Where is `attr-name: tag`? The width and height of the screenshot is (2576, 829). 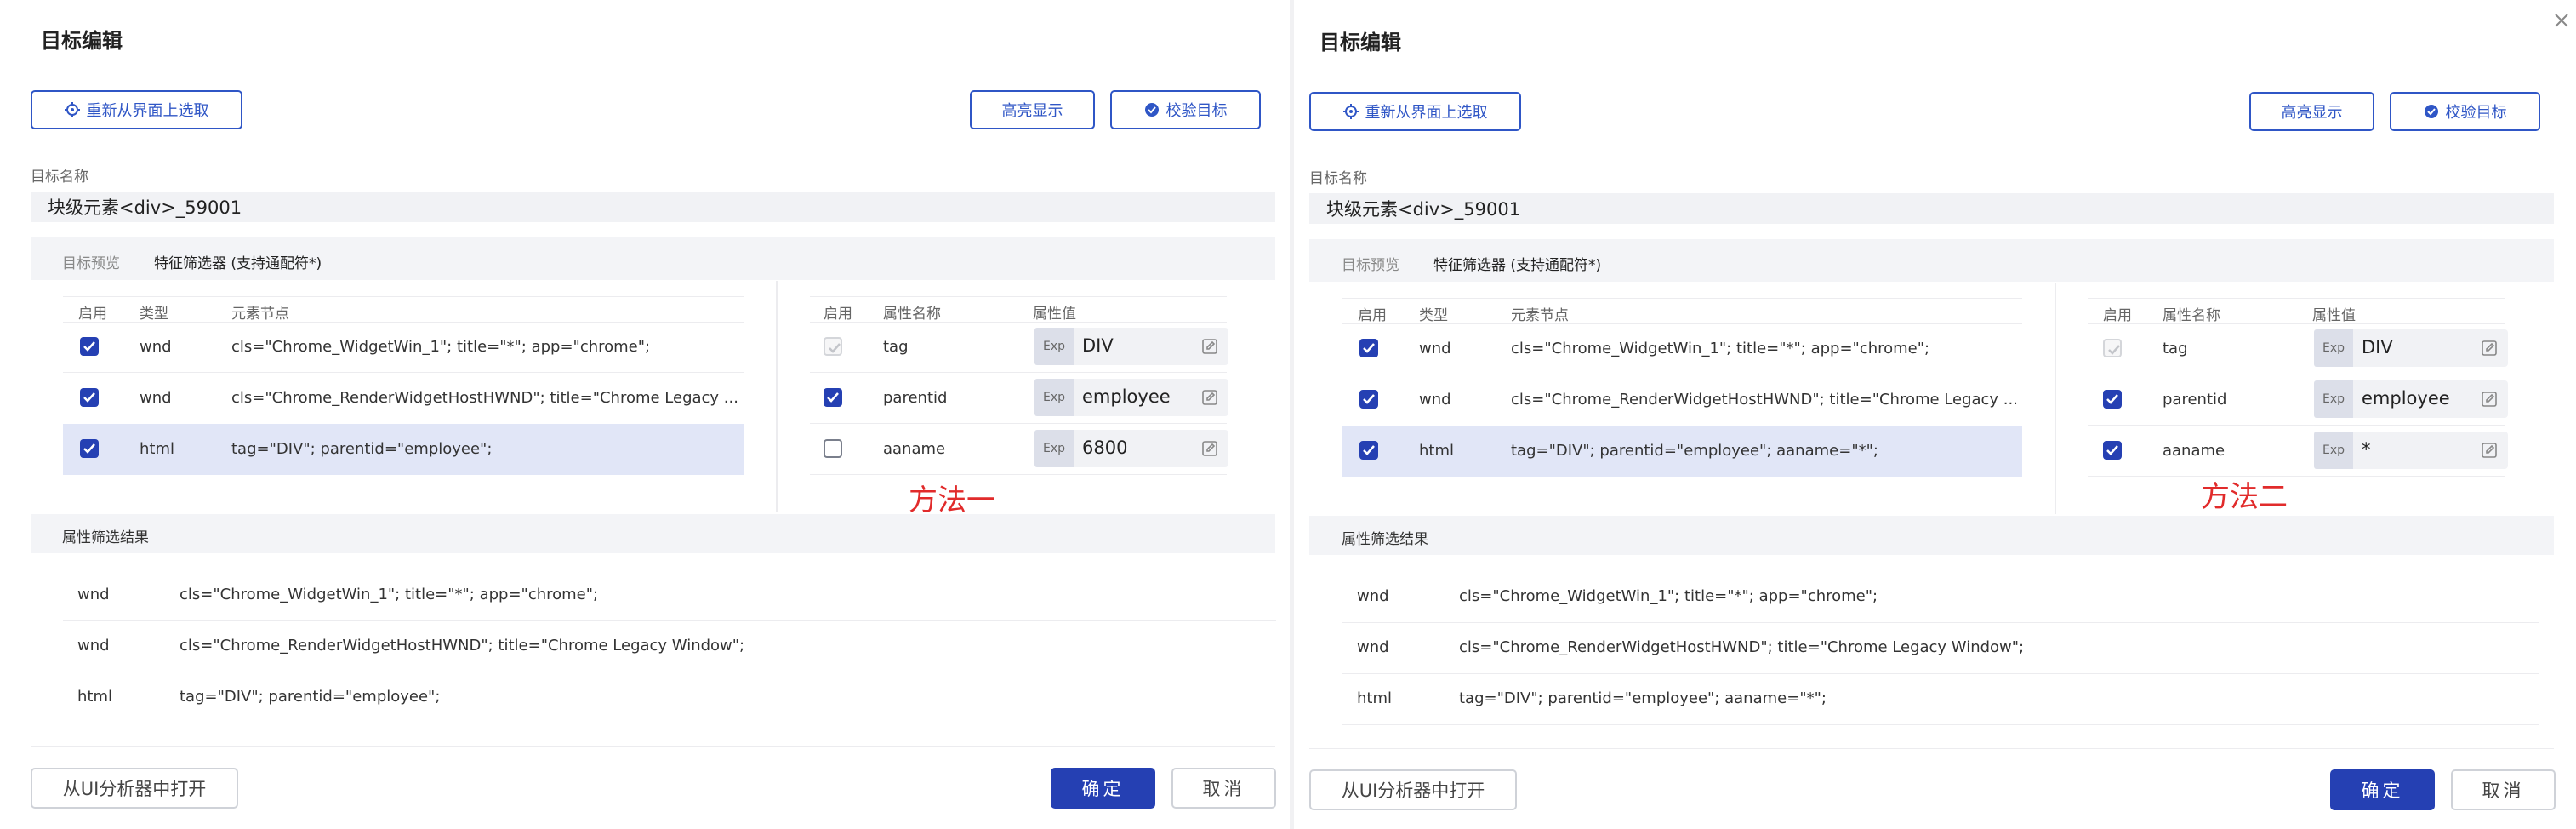 attr-name: tag is located at coordinates (2175, 348).